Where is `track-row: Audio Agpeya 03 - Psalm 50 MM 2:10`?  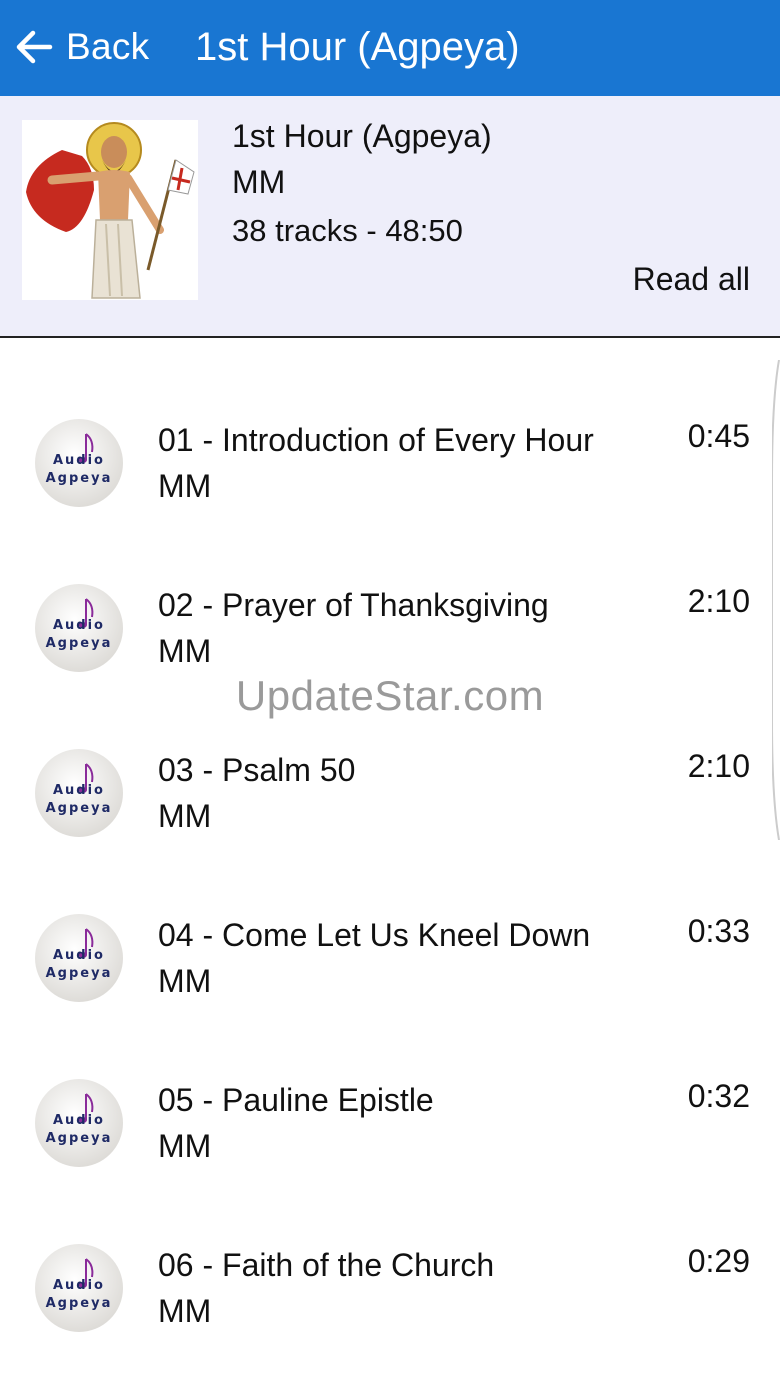 track-row: Audio Agpeya 03 - Psalm 50 MM 2:10 is located at coordinates (390, 752).